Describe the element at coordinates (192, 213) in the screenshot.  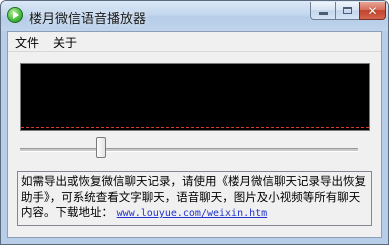
I see `download-link: www.louyue.com/weixin.htm` at that location.